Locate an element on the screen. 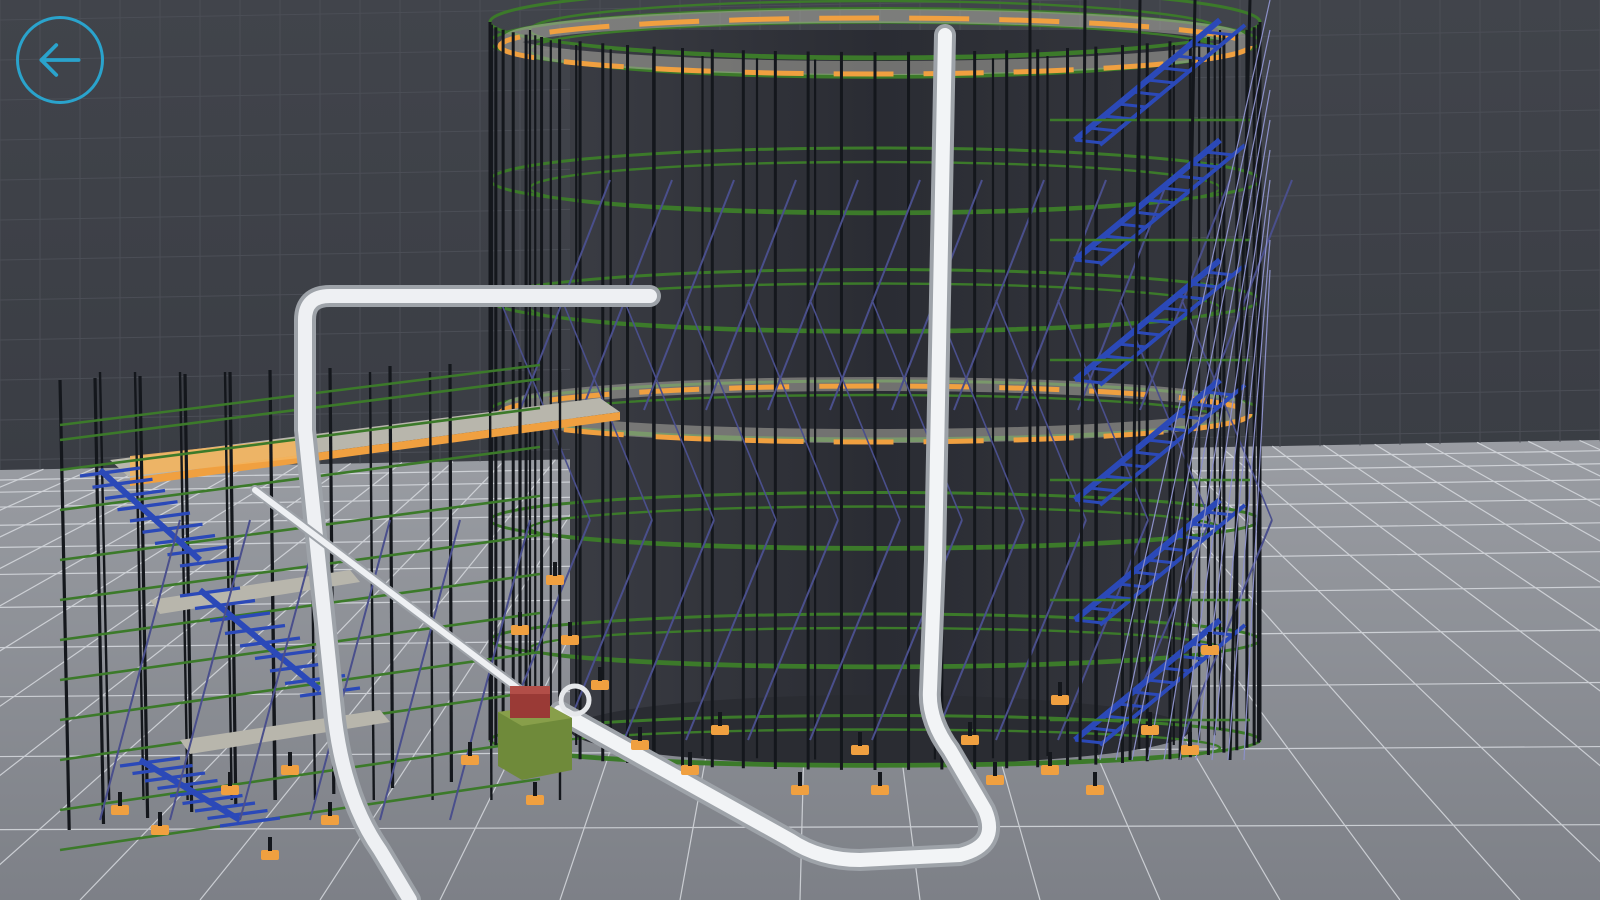  arrow-left-icon is located at coordinates (60, 60).